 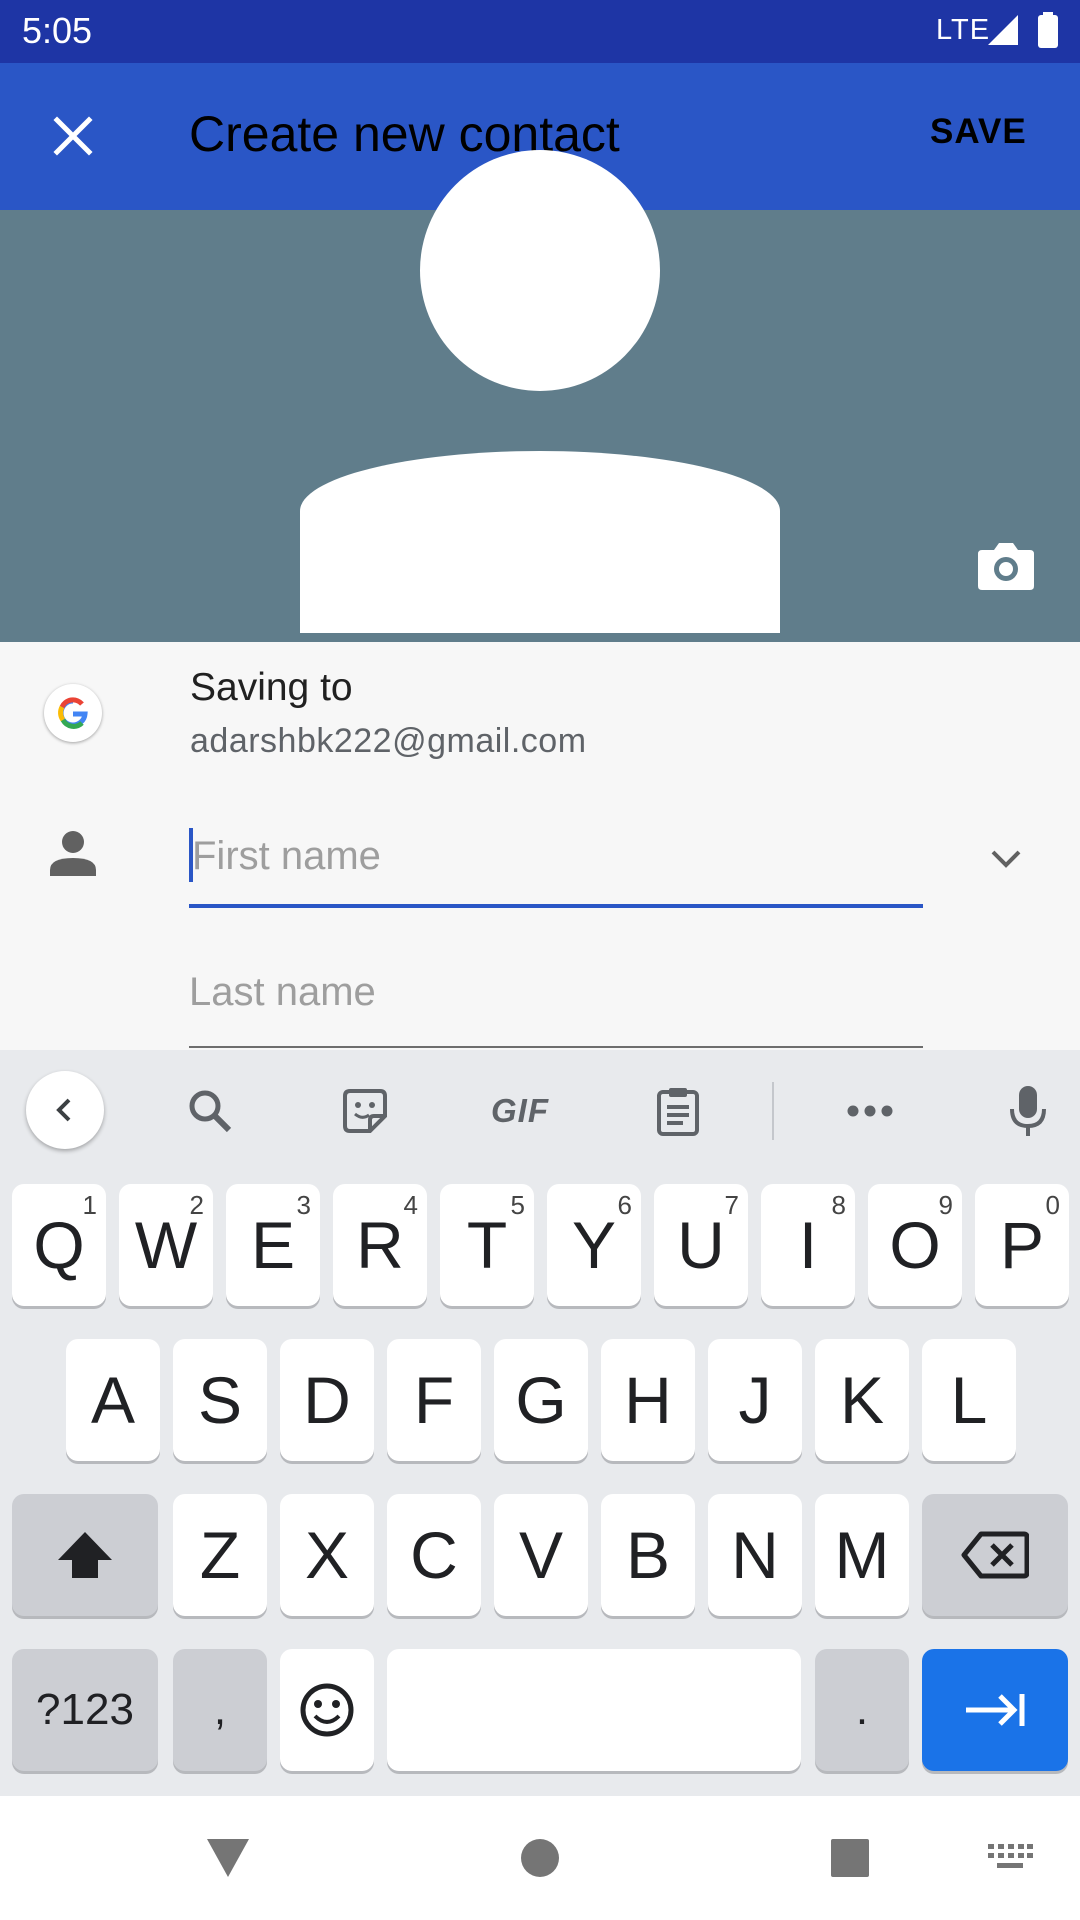 I want to click on emoji-key, so click(x=327, y=1710).